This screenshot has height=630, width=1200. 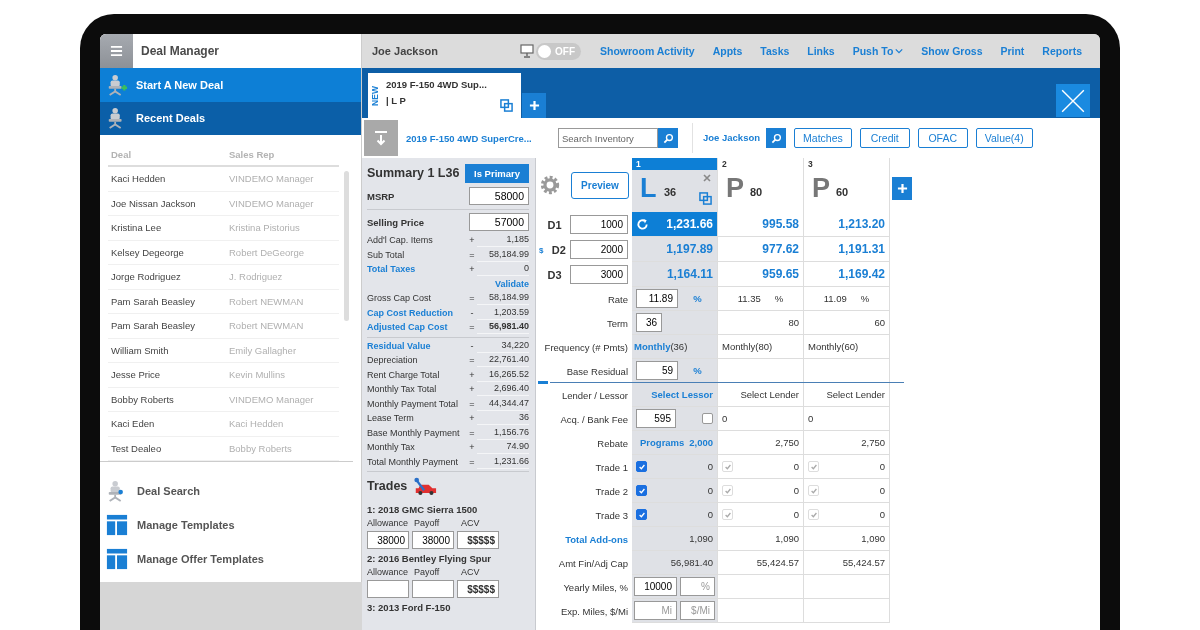 I want to click on refresh-icon, so click(x=642, y=224).